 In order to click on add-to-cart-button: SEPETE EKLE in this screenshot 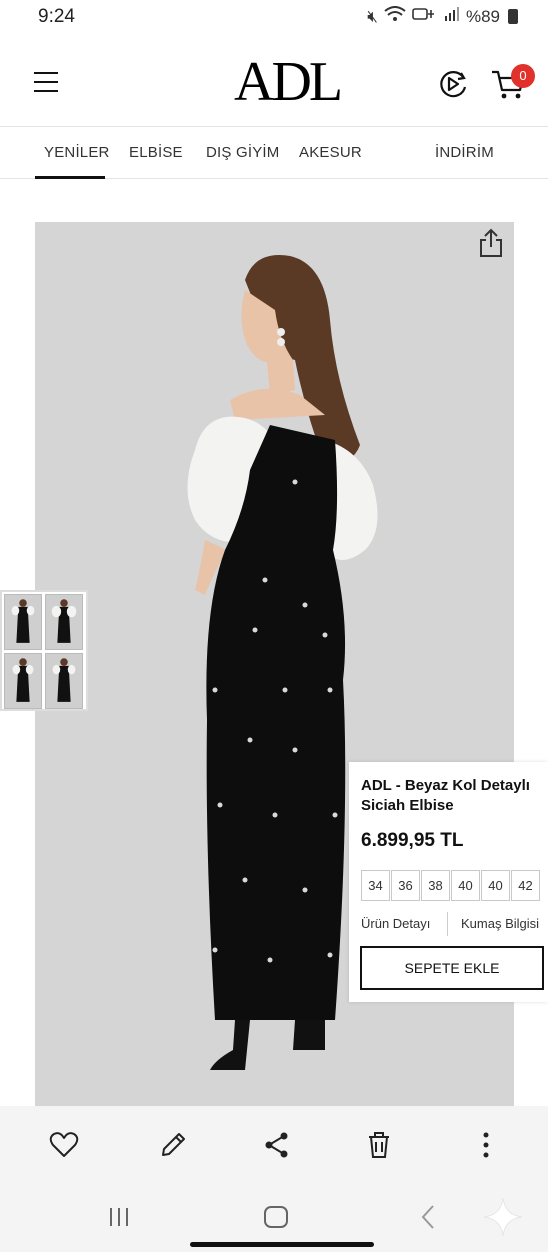, I will do `click(452, 968)`.